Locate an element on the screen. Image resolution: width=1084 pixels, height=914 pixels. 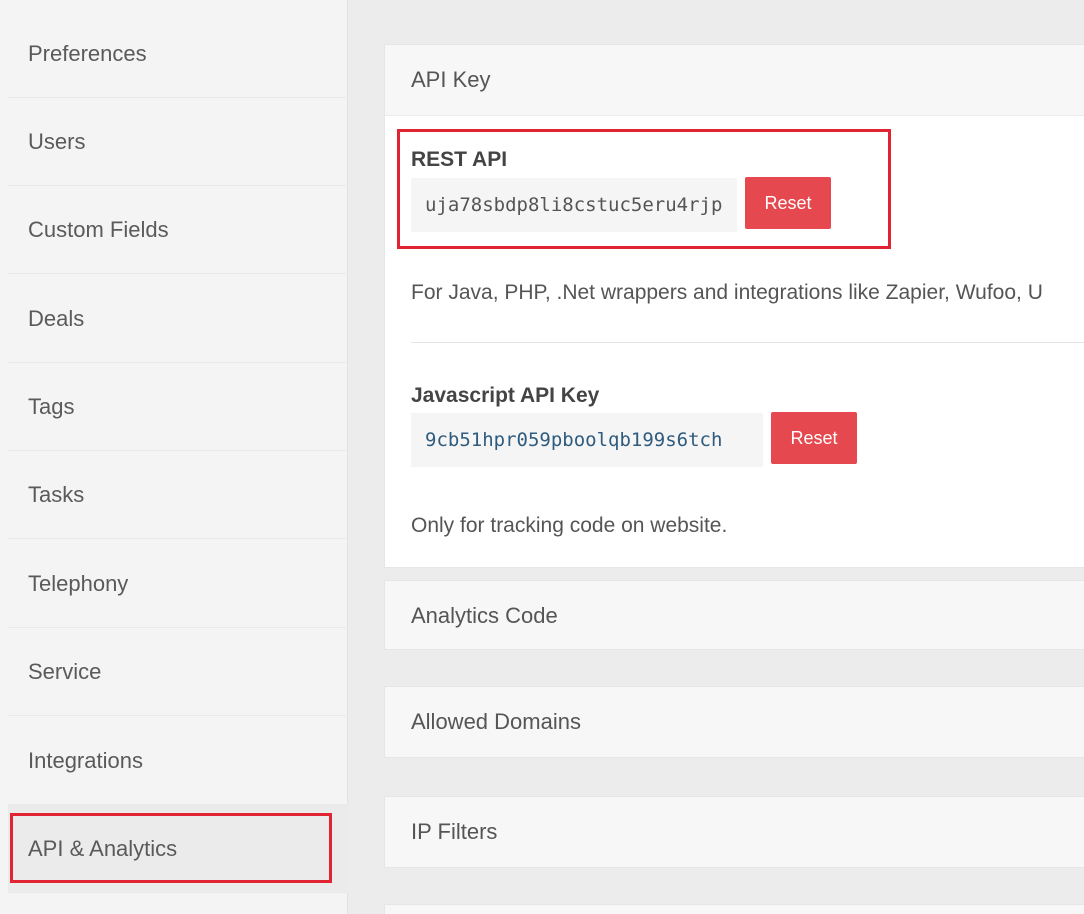
panel-header-analytics-code: Analytics Code is located at coordinates (734, 616).